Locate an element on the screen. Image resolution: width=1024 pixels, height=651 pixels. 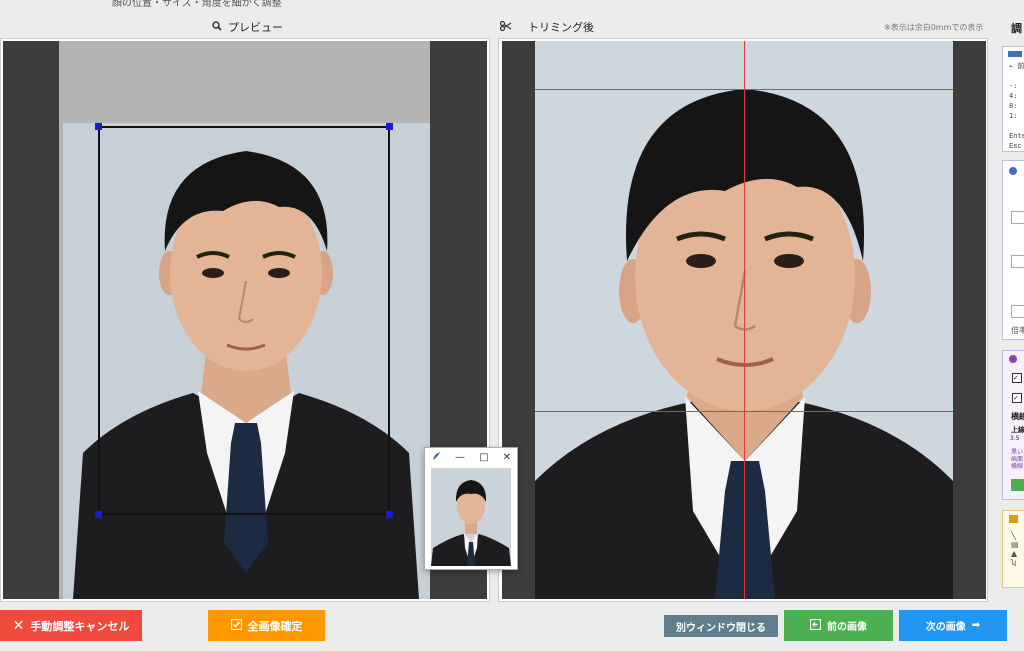
move-input is located at coordinates (1017, 261).